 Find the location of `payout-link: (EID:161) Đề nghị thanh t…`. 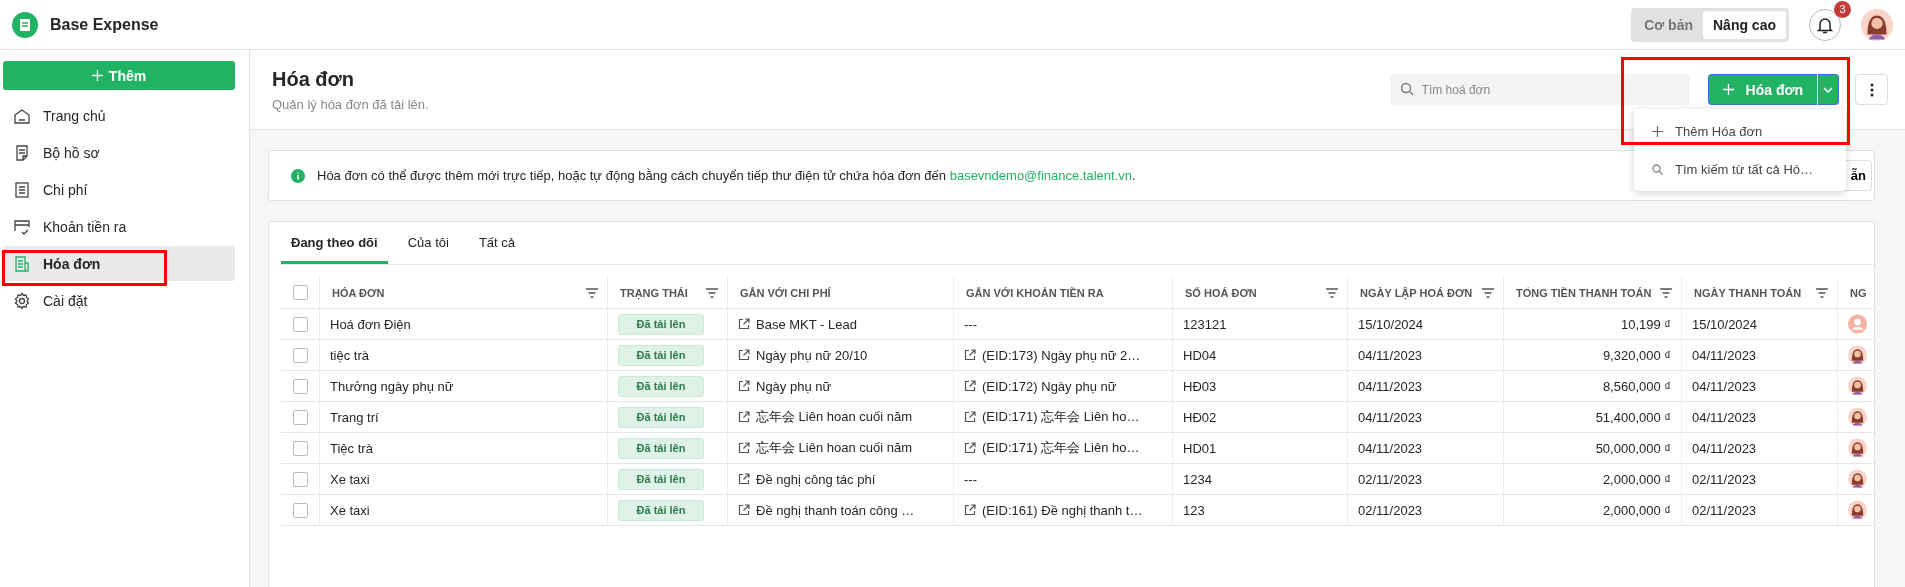

payout-link: (EID:161) Đề nghị thanh t… is located at coordinates (1062, 510).